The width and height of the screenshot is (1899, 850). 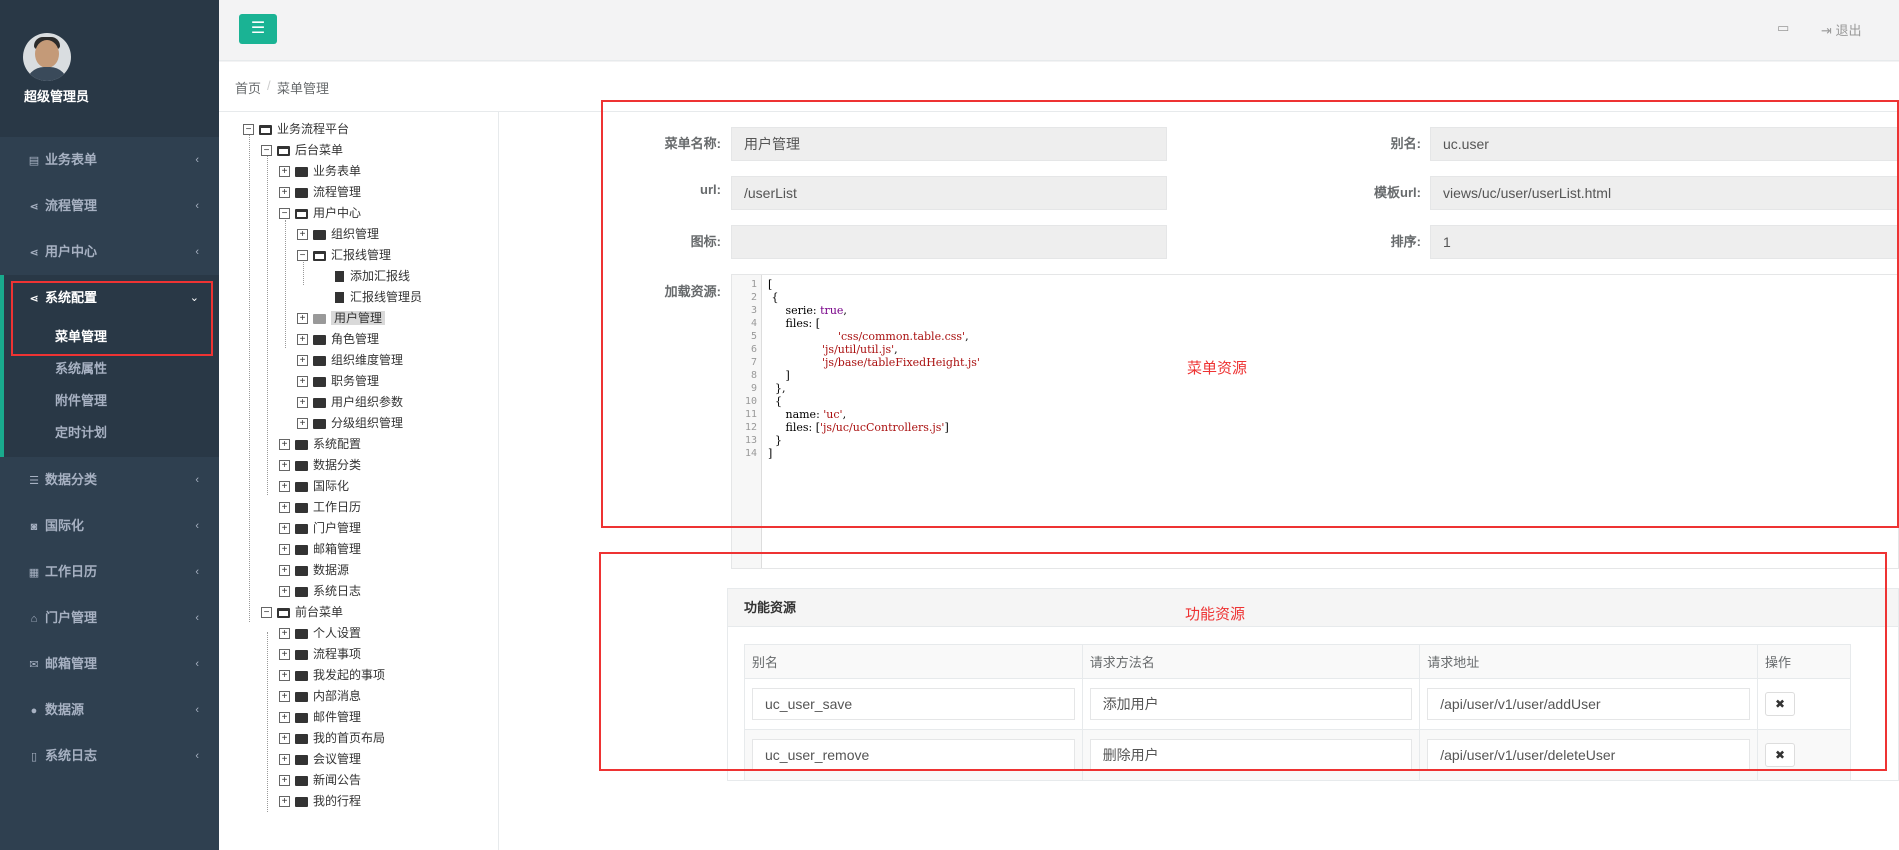 What do you see at coordinates (248, 87) in the screenshot?
I see `breadcrumb-home: 首页` at bounding box center [248, 87].